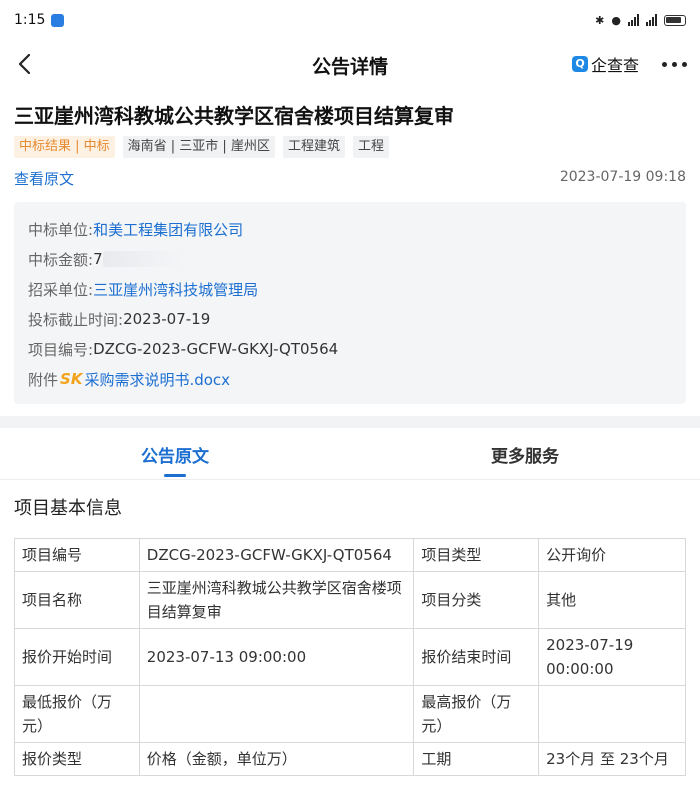  I want to click on table-cell: 项目类型, so click(476, 555).